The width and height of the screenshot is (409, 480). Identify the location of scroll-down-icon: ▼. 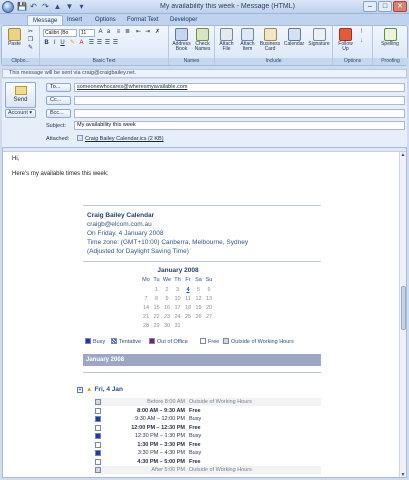
(403, 474).